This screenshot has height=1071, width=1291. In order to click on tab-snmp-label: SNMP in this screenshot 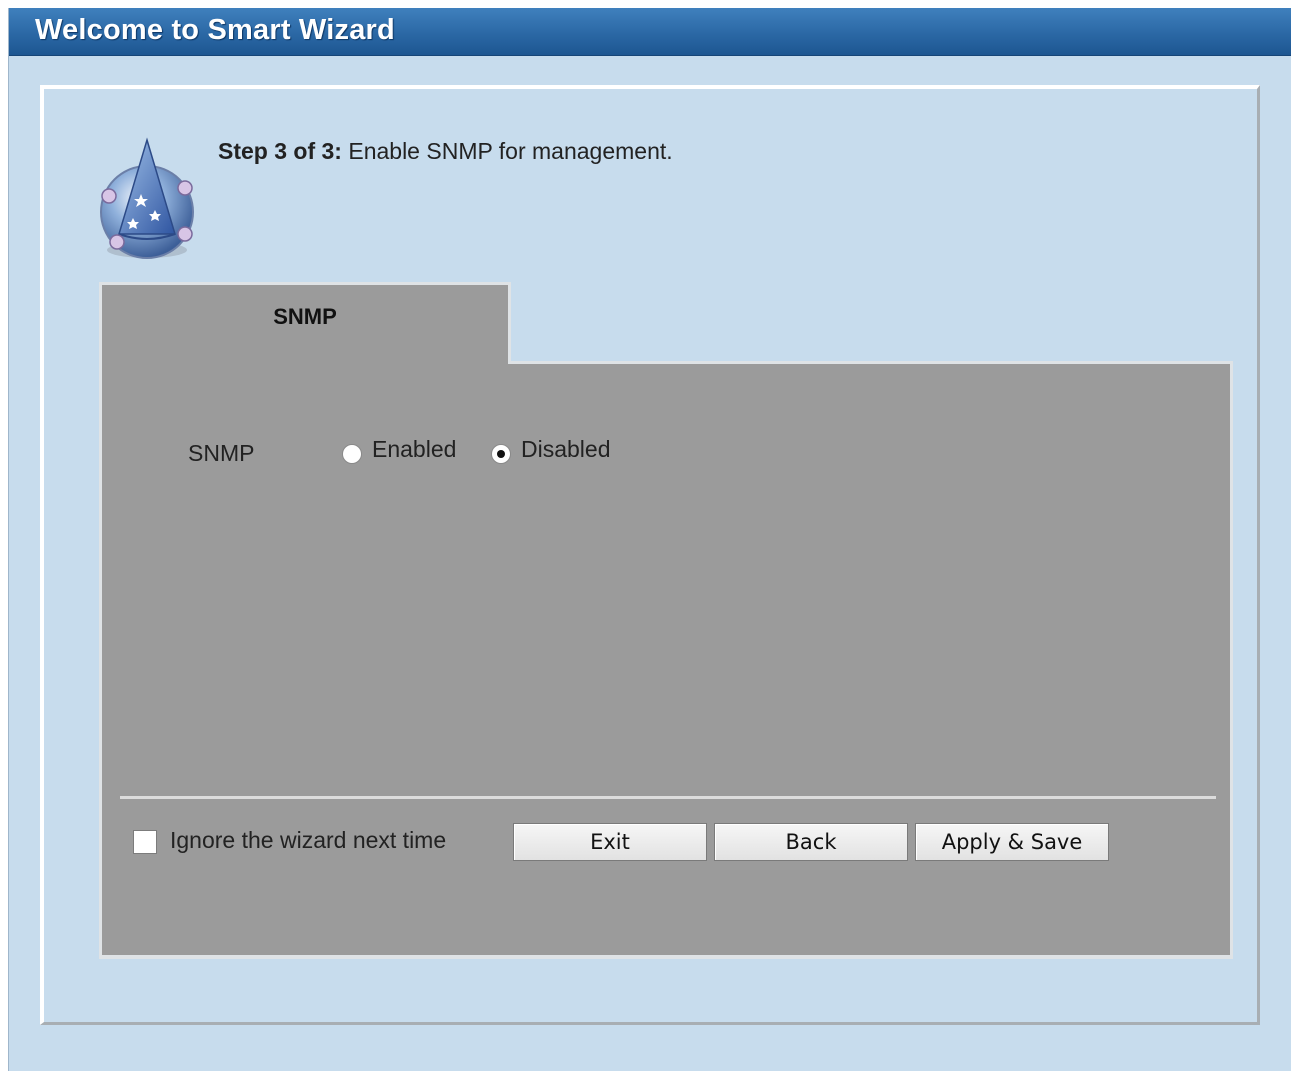, I will do `click(305, 316)`.